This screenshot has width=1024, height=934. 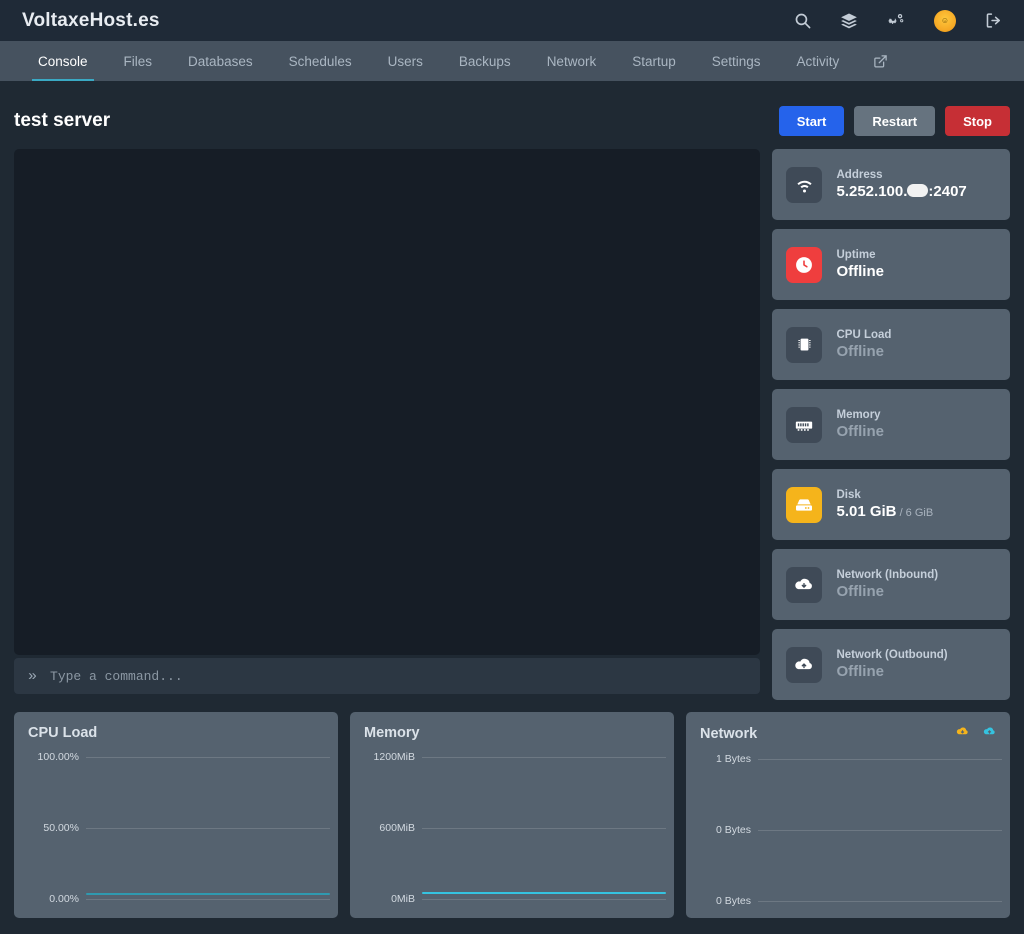 What do you see at coordinates (33, 676) in the screenshot?
I see `prompt-chevron-icon: »` at bounding box center [33, 676].